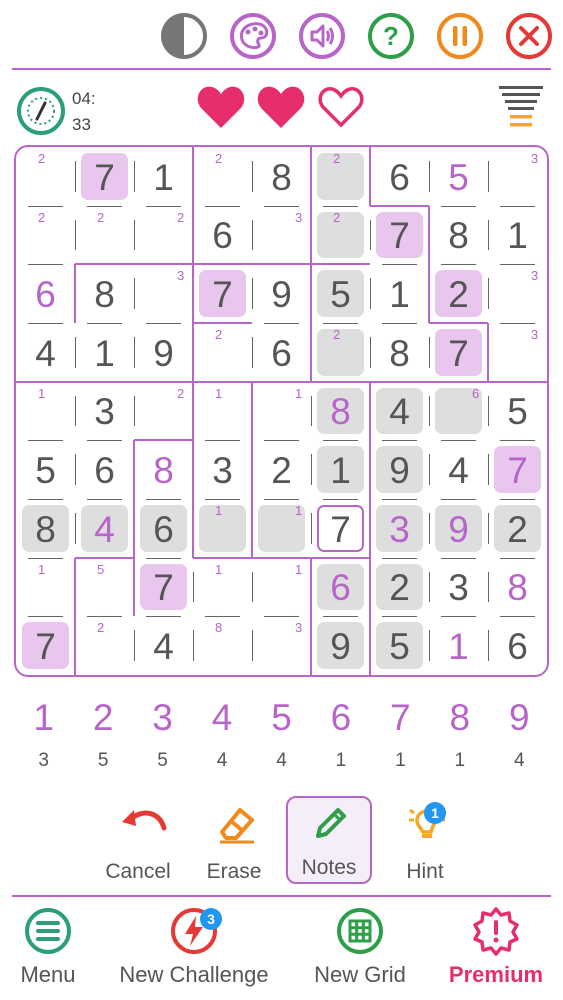 Image resolution: width=563 pixels, height=1000 pixels. What do you see at coordinates (425, 844) in the screenshot?
I see `hint-button: 1 Hint` at bounding box center [425, 844].